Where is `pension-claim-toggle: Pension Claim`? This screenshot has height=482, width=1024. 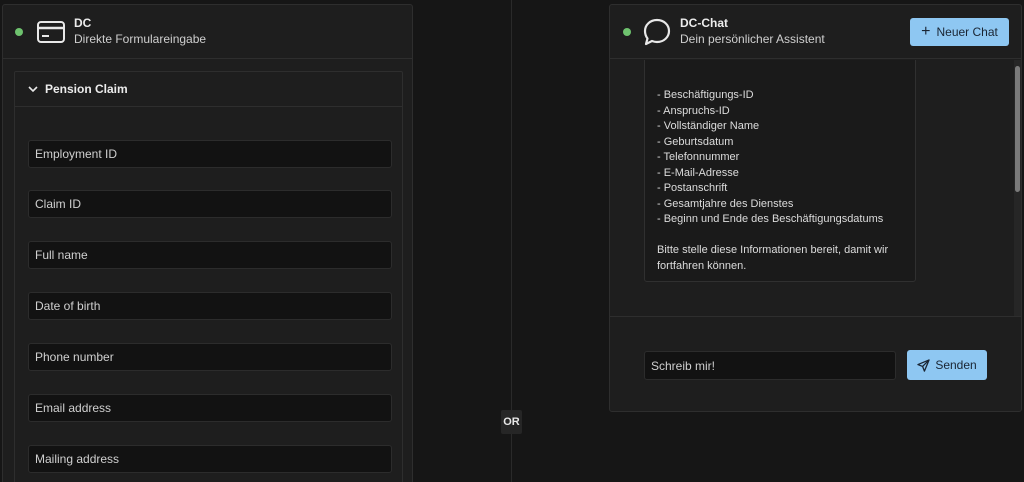
pension-claim-toggle: Pension Claim is located at coordinates (208, 89).